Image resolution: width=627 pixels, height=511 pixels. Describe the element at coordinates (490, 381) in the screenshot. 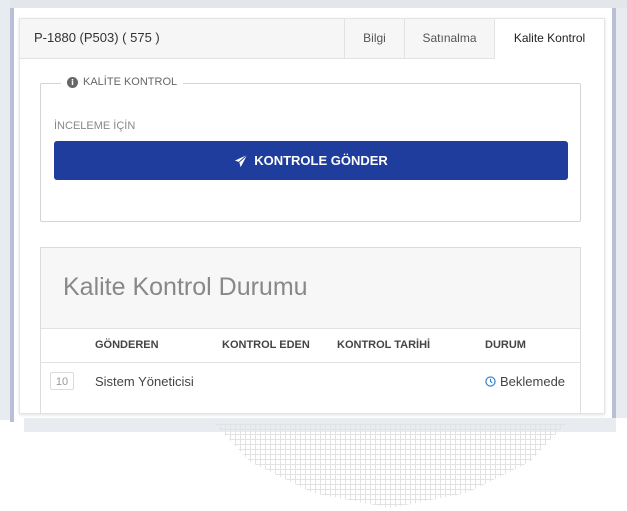

I see `clock-icon` at that location.